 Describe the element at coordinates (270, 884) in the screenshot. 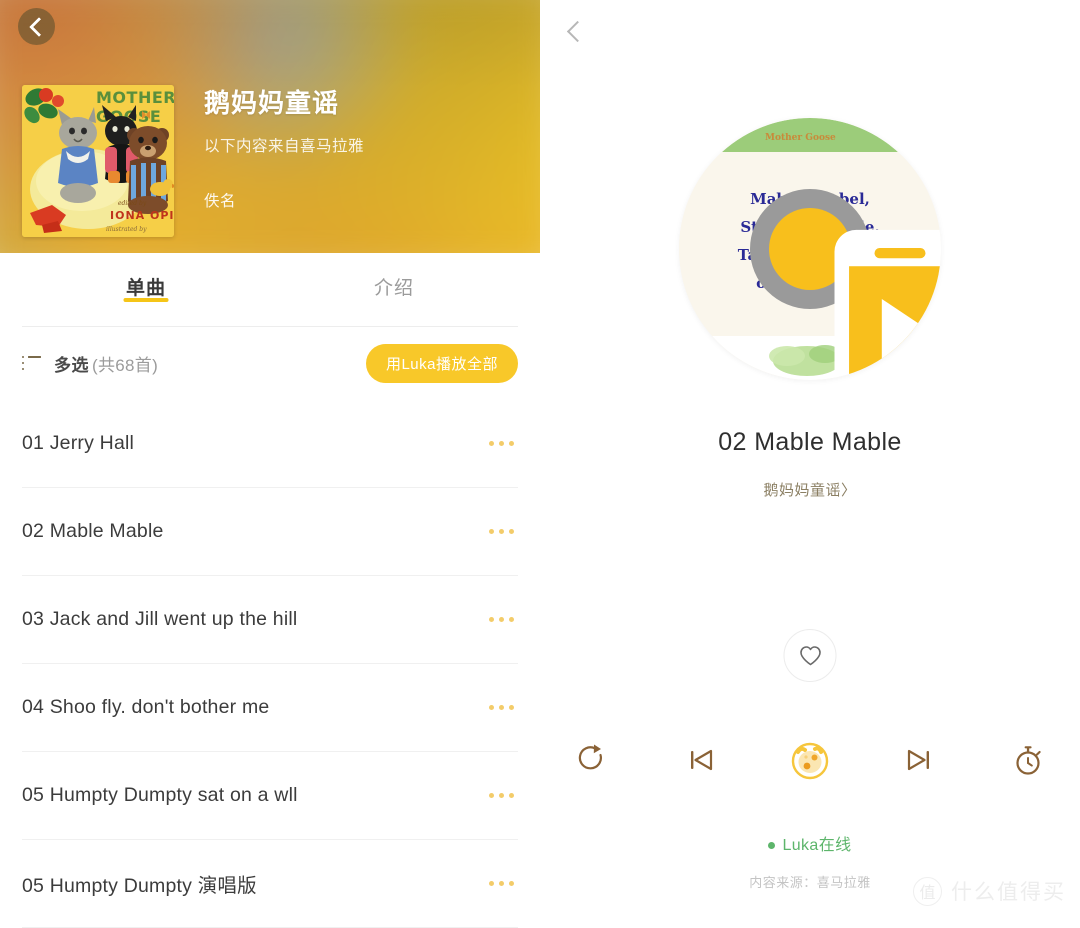

I see `song-row: 05 Humpty Dumpty 演唱版` at that location.